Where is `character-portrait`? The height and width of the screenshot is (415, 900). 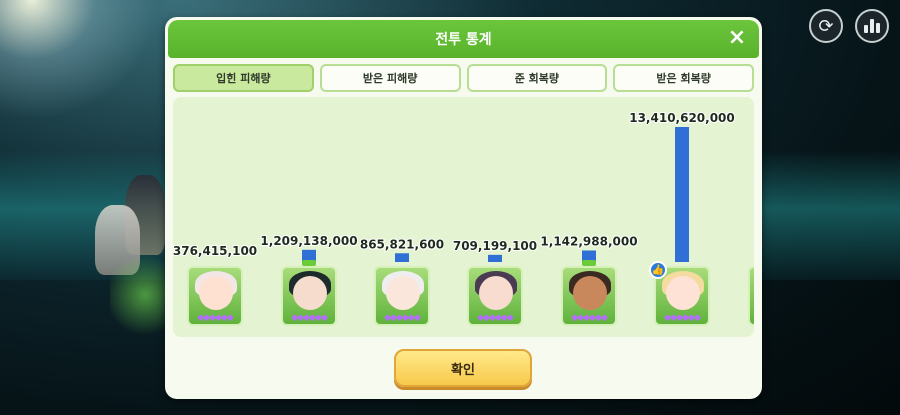 character-portrait is located at coordinates (751, 296).